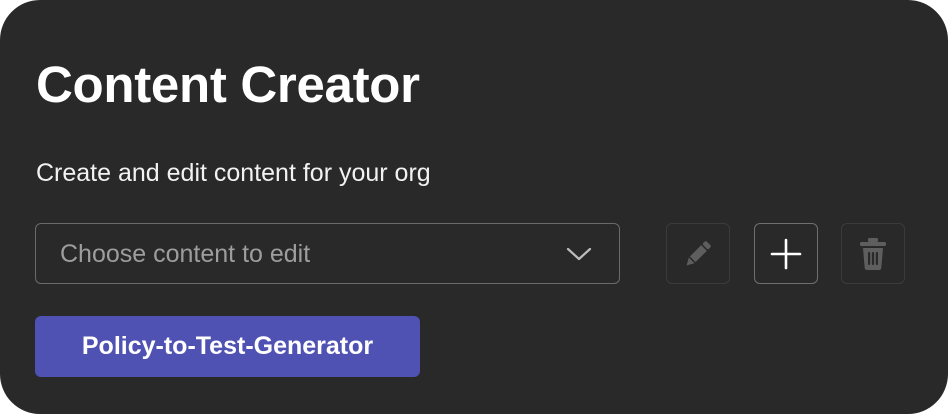 The width and height of the screenshot is (948, 414). What do you see at coordinates (228, 84) in the screenshot?
I see `page-title: Content Creator` at bounding box center [228, 84].